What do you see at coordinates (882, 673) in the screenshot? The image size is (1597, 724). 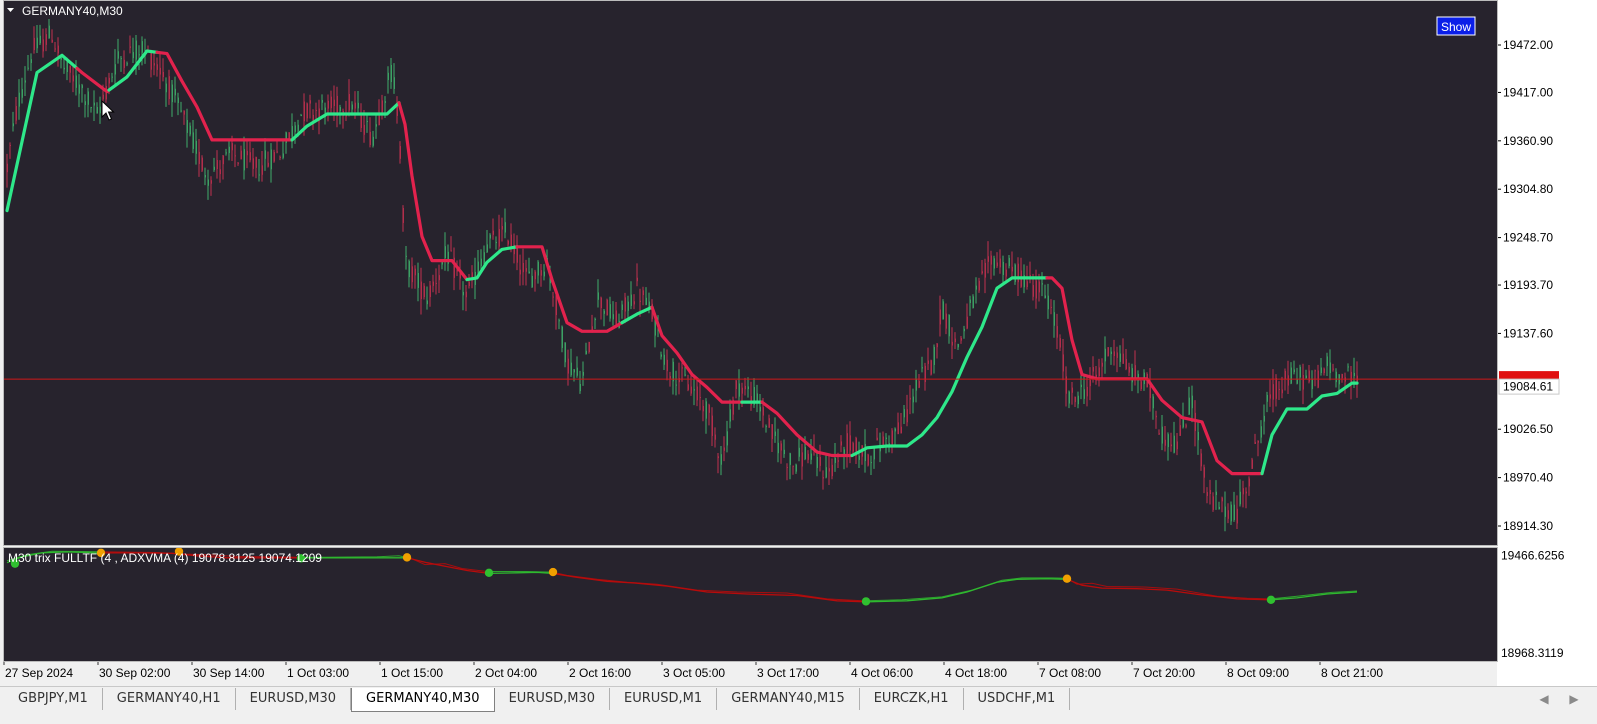 I see `time-tick-label: 4 Oct 06:00` at bounding box center [882, 673].